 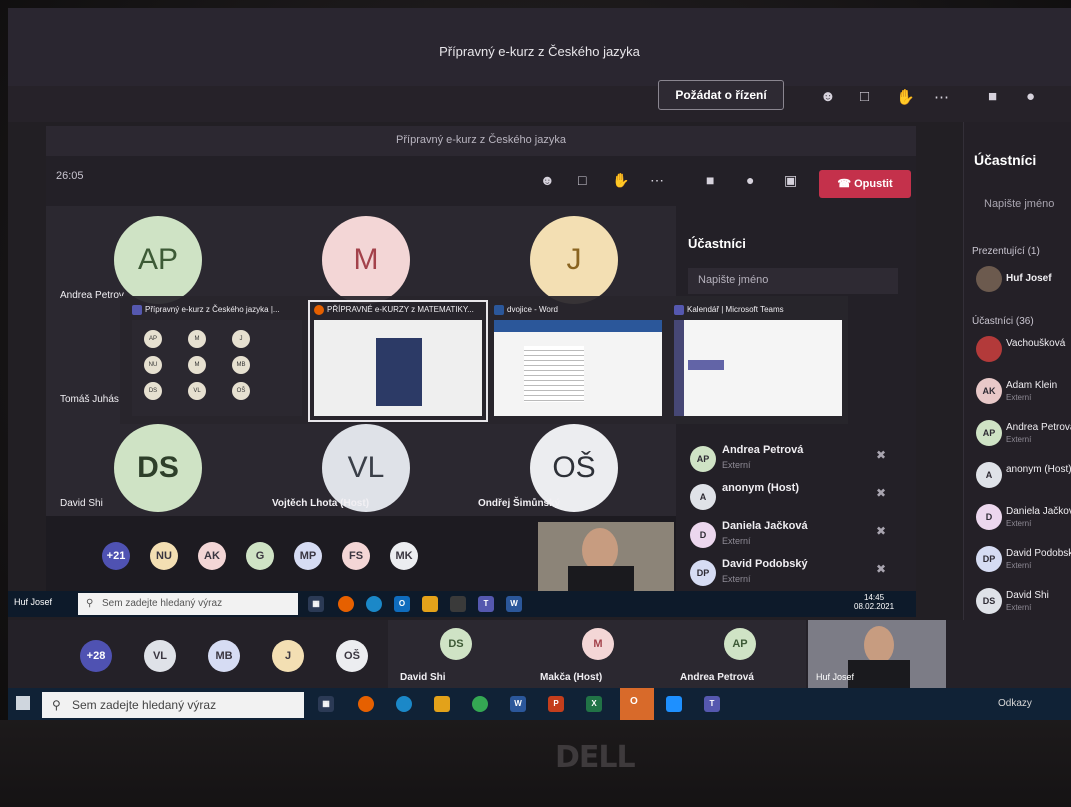 I want to click on inner-chat-icon: □, so click(x=582, y=180).